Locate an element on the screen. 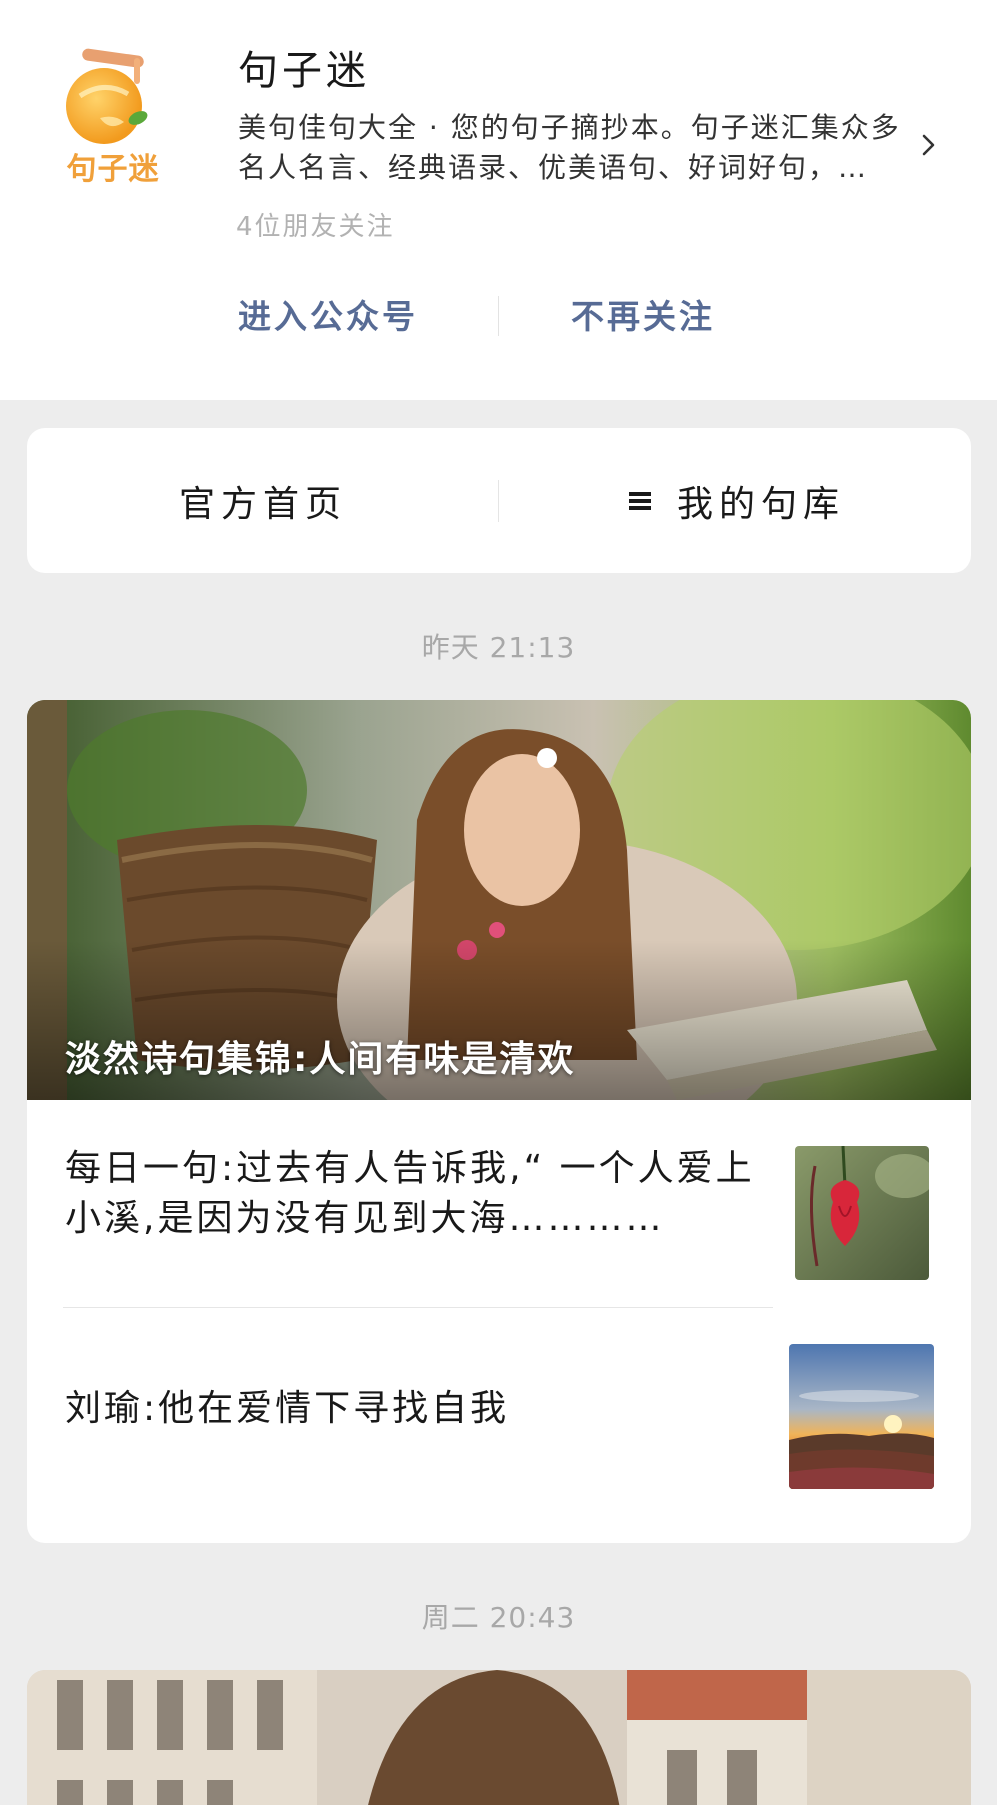 The image size is (997, 1805). account-logo: 句子迷 is located at coordinates (112, 115).